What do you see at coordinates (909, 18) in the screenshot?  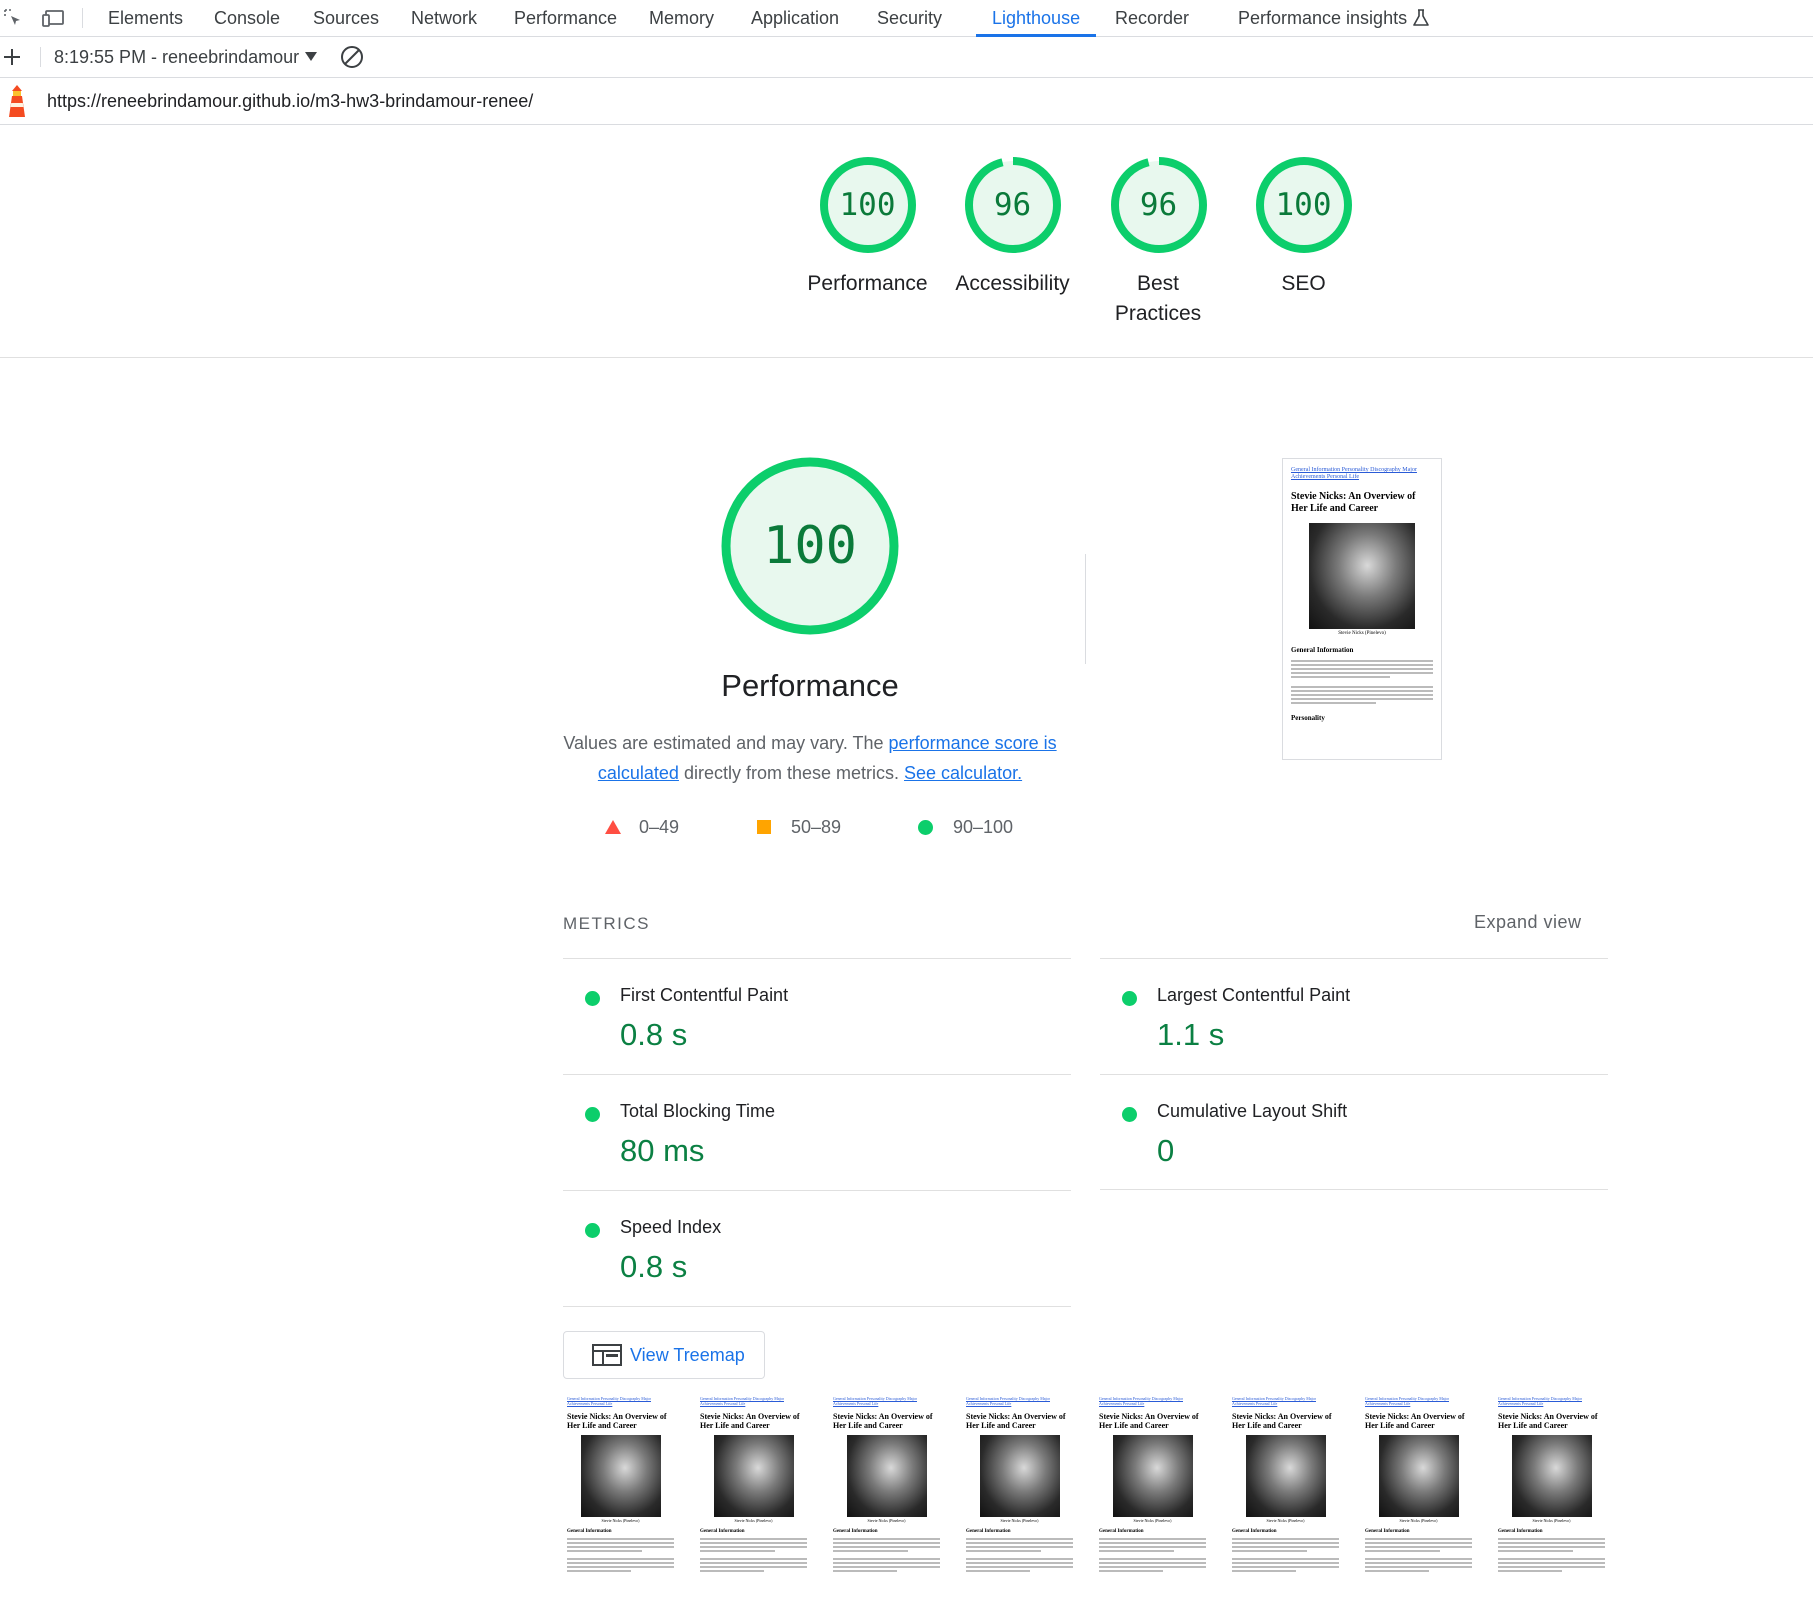 I see `tab-security: Security` at bounding box center [909, 18].